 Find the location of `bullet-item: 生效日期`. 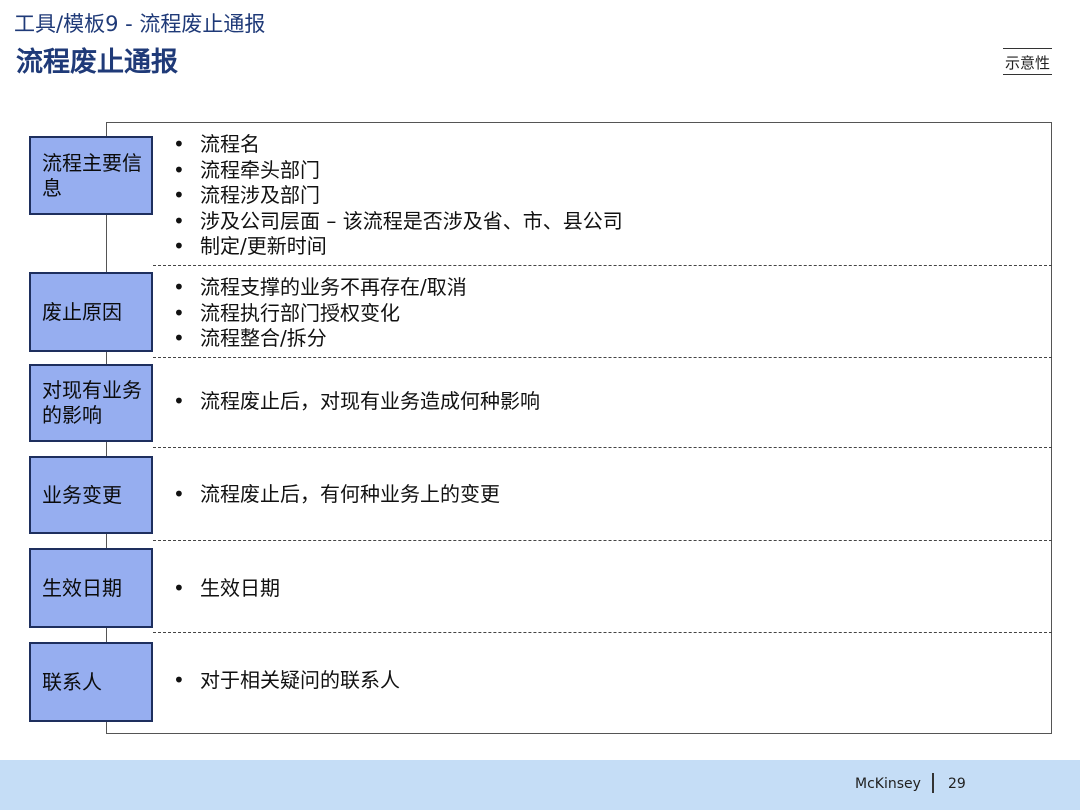

bullet-item: 生效日期 is located at coordinates (225, 589).